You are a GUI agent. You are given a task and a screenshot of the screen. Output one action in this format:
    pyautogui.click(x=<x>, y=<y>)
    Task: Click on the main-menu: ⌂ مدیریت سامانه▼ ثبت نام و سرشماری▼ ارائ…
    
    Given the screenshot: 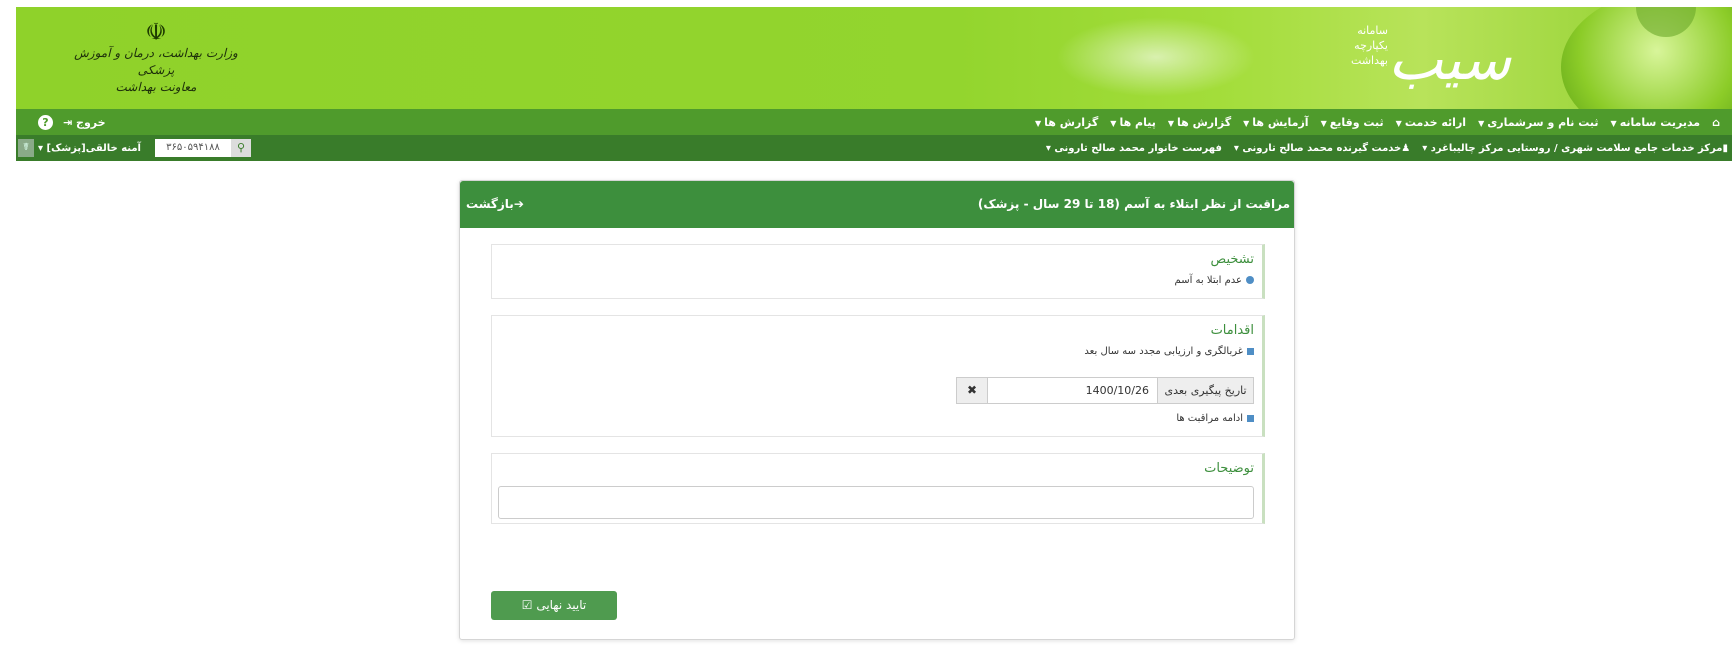 What is the action you would take?
    pyautogui.click(x=1377, y=122)
    